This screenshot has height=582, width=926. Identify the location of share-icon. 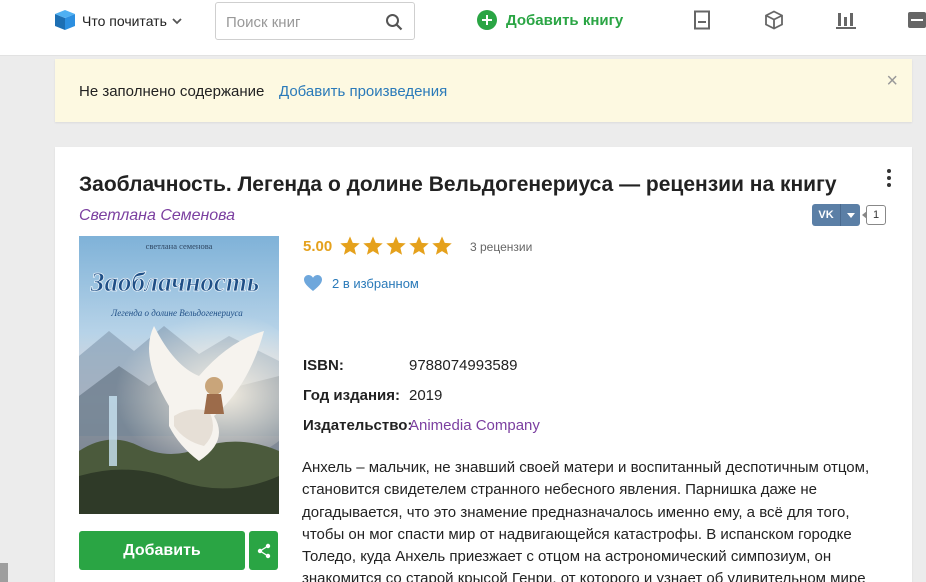
(263, 550).